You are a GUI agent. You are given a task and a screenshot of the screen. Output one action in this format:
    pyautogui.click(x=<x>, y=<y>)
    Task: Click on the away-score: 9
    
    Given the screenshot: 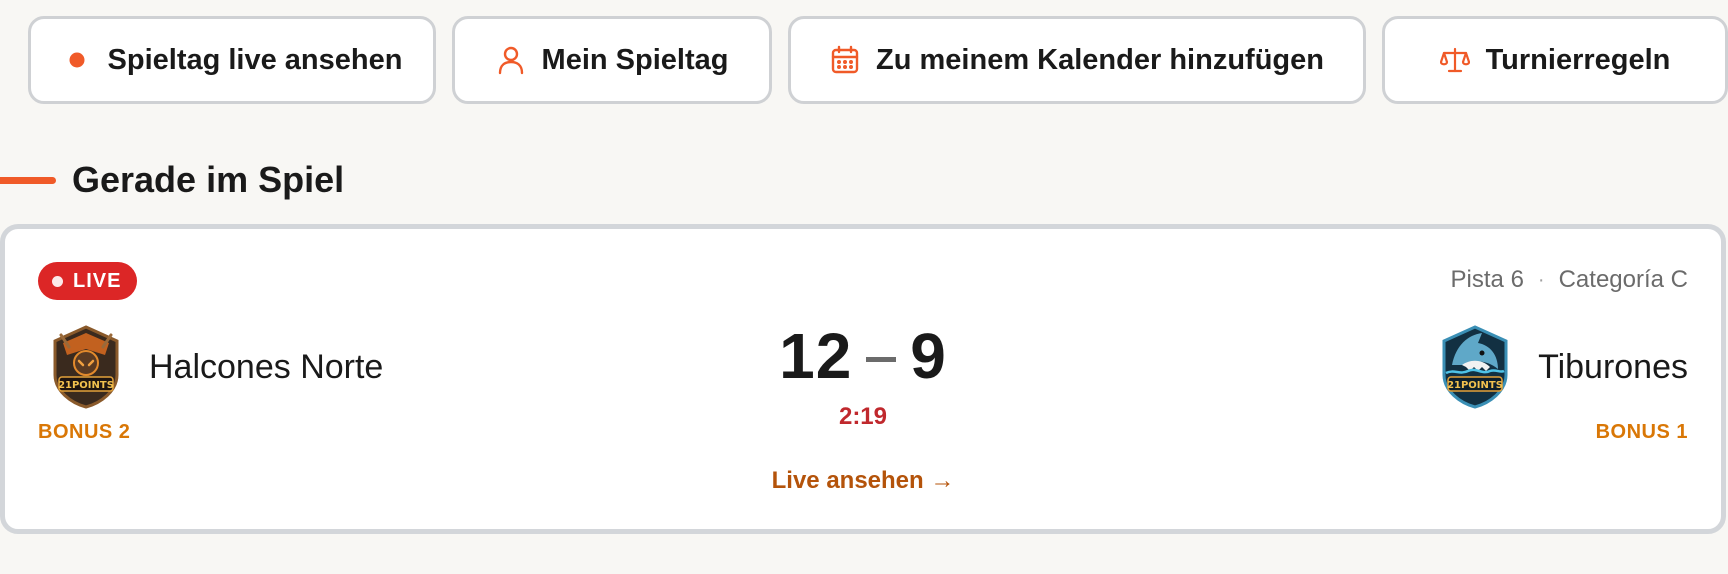 What is the action you would take?
    pyautogui.click(x=928, y=356)
    